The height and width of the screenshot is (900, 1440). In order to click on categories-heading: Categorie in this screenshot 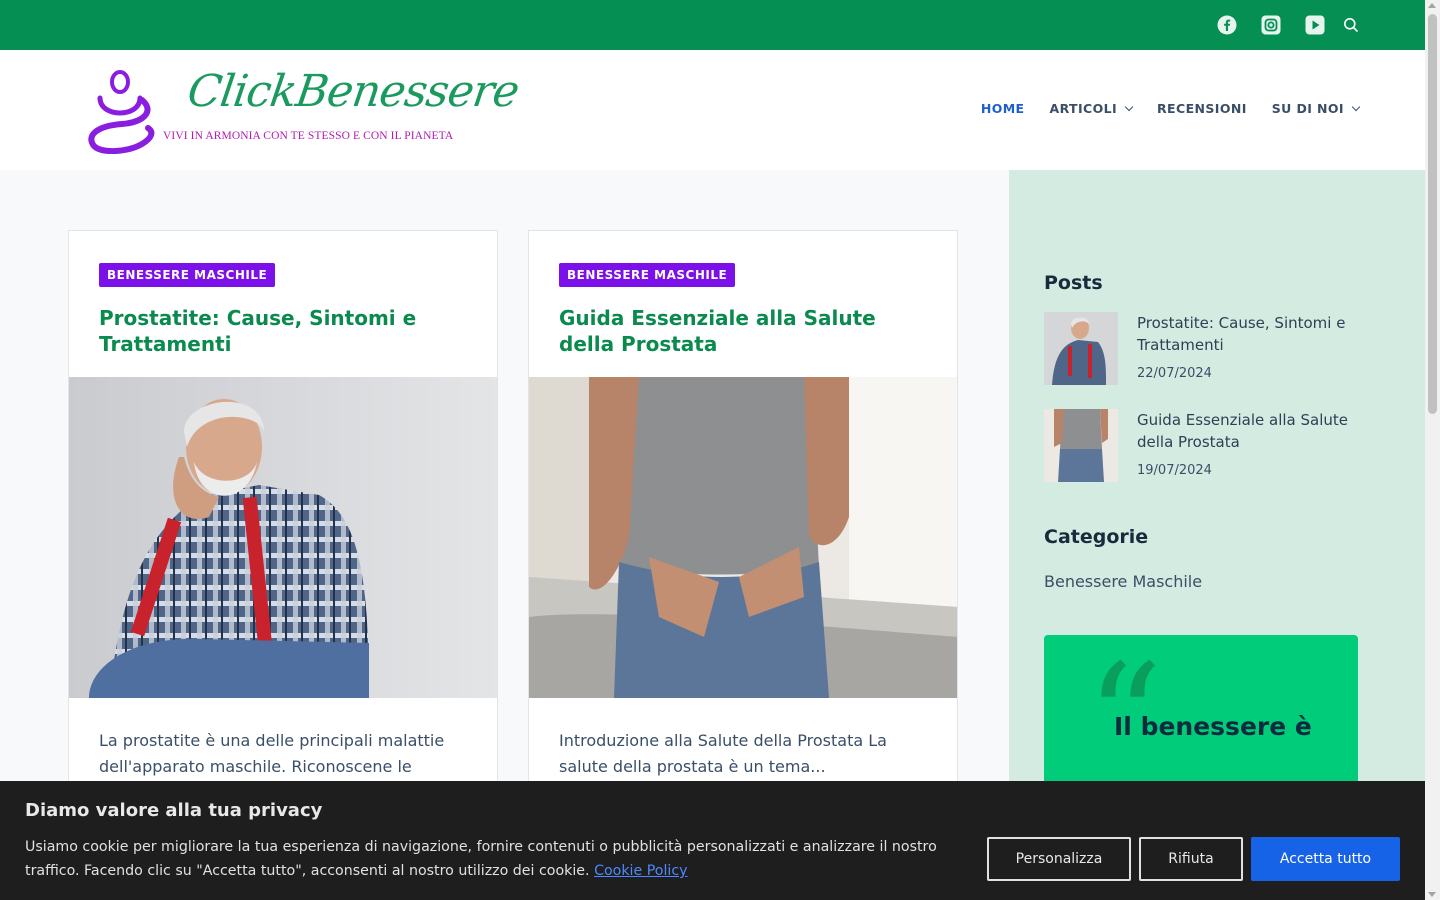, I will do `click(1096, 537)`.